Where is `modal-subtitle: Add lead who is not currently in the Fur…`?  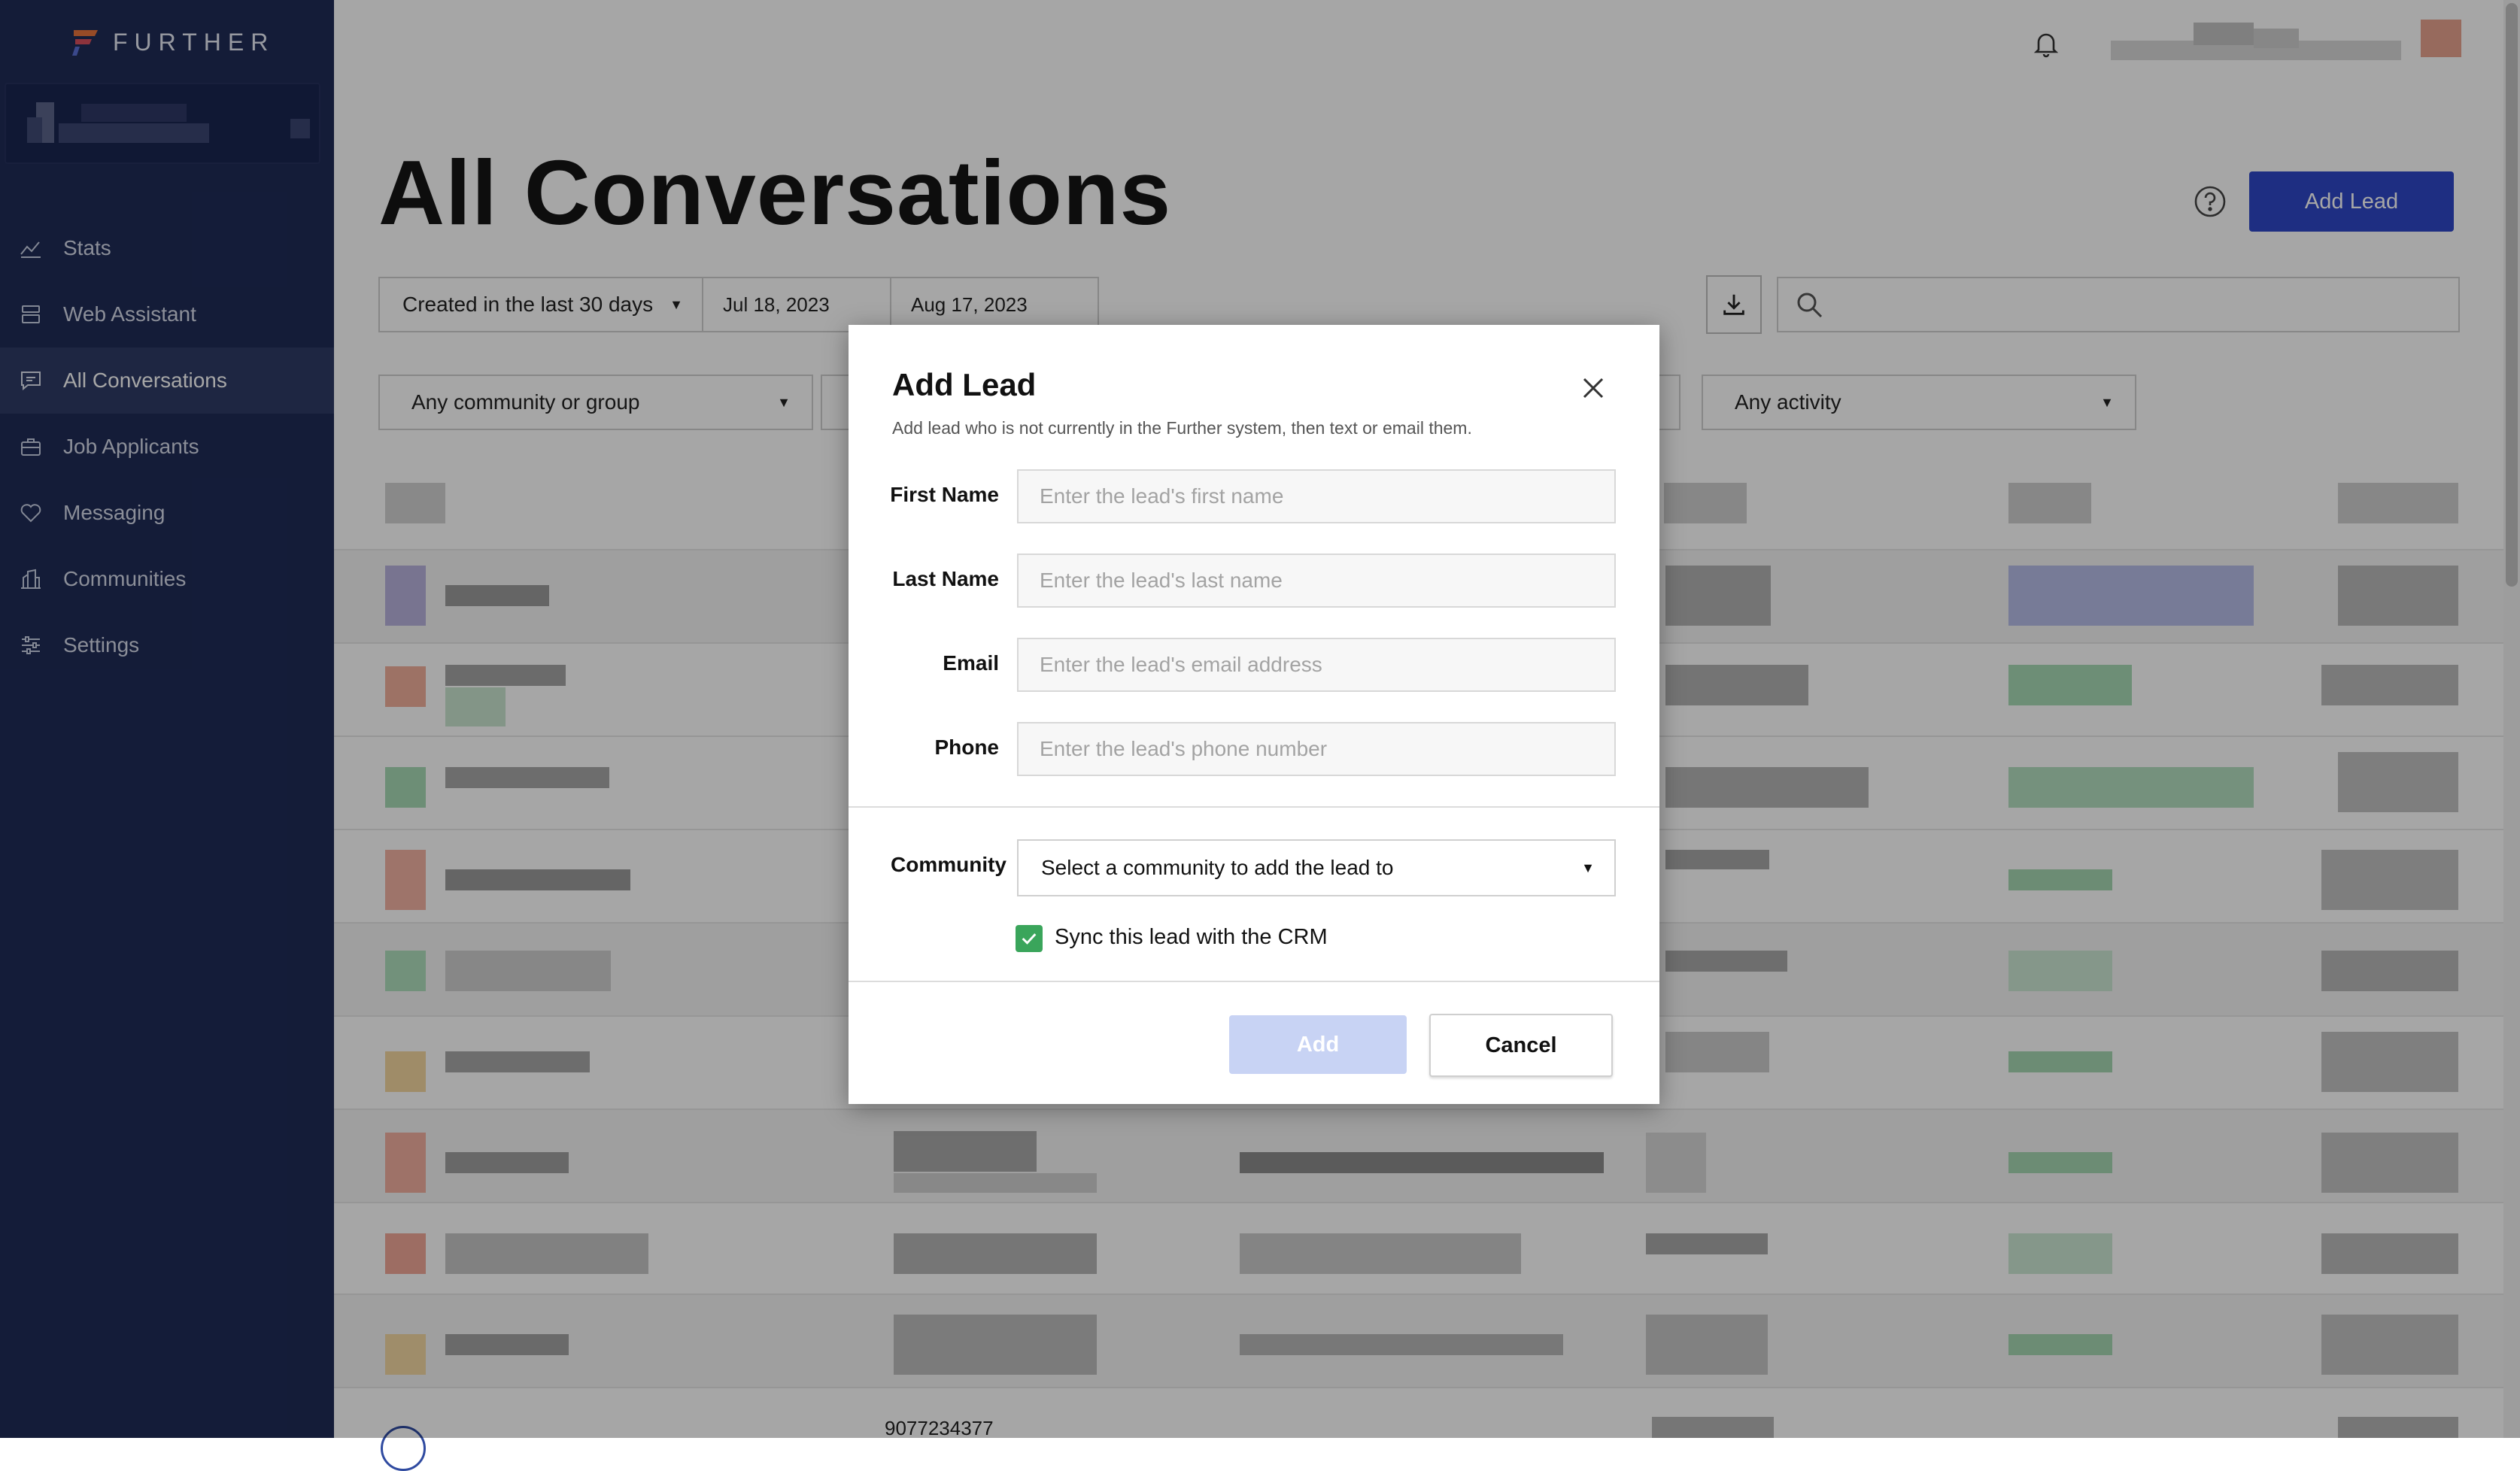
modal-subtitle: Add lead who is not currently in the Fur… is located at coordinates (1182, 428).